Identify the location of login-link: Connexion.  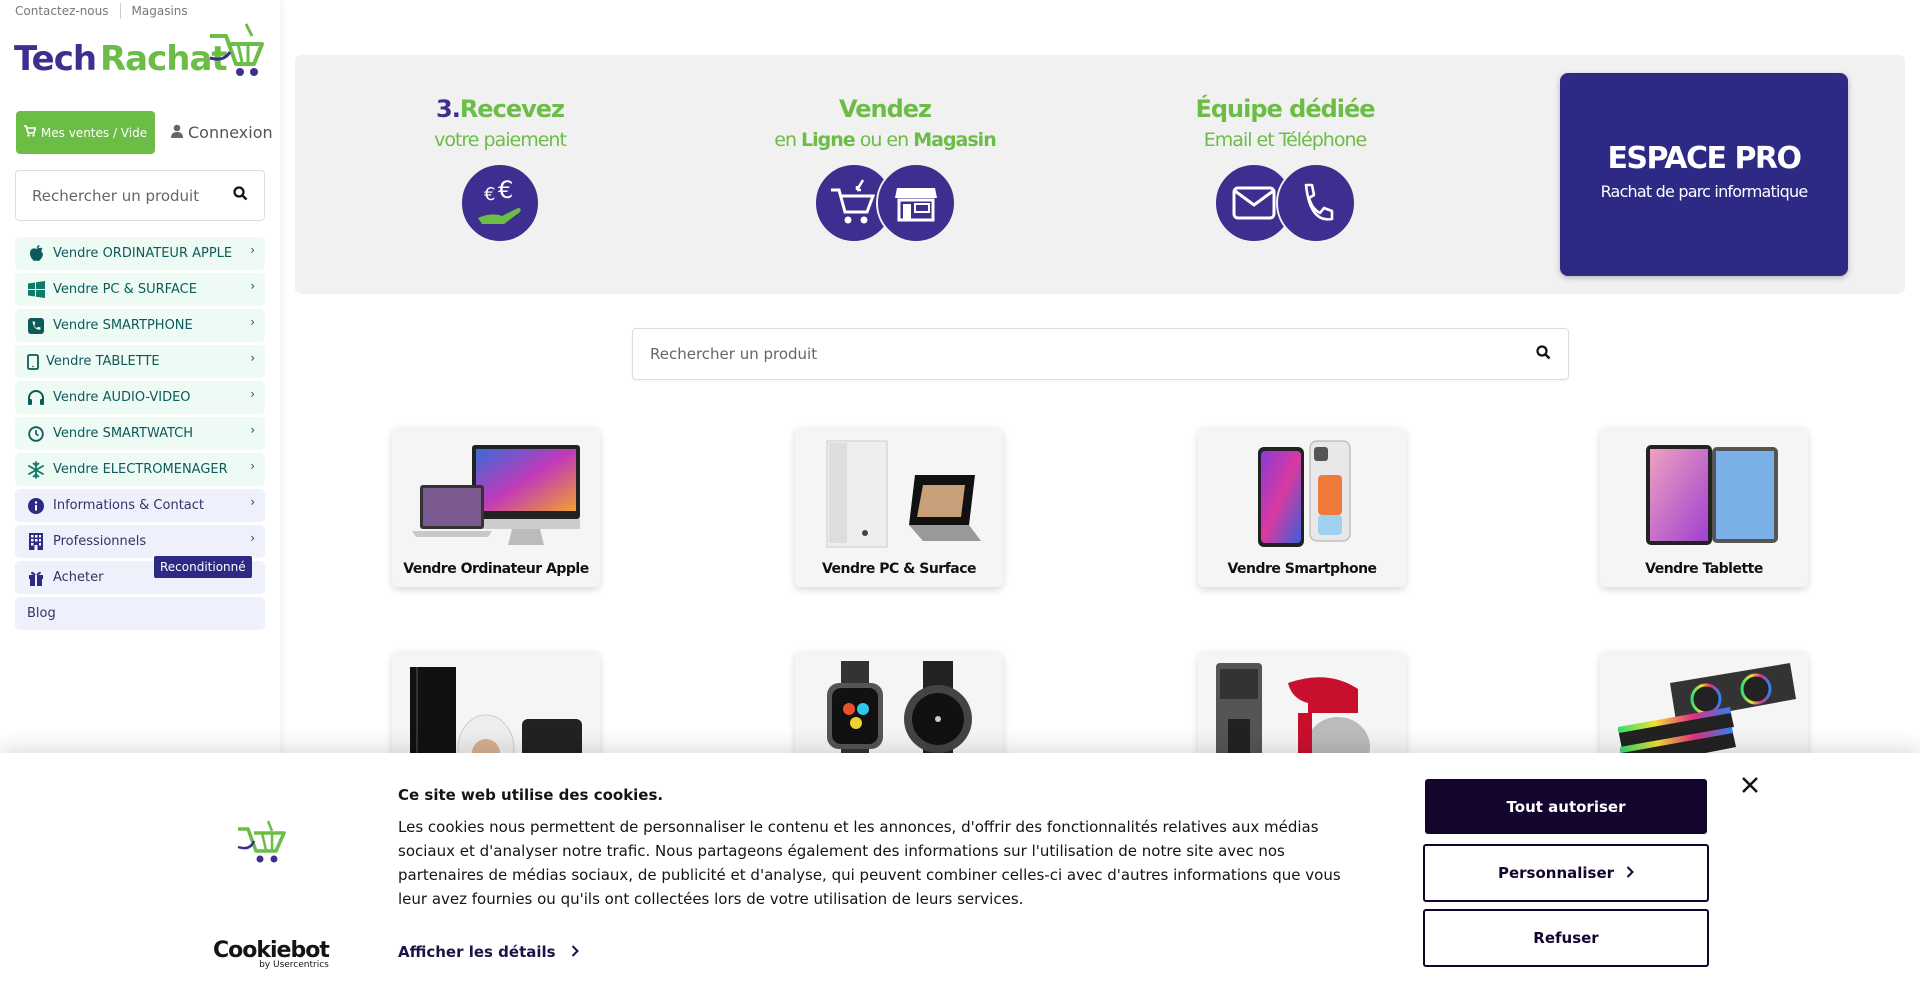
(222, 132).